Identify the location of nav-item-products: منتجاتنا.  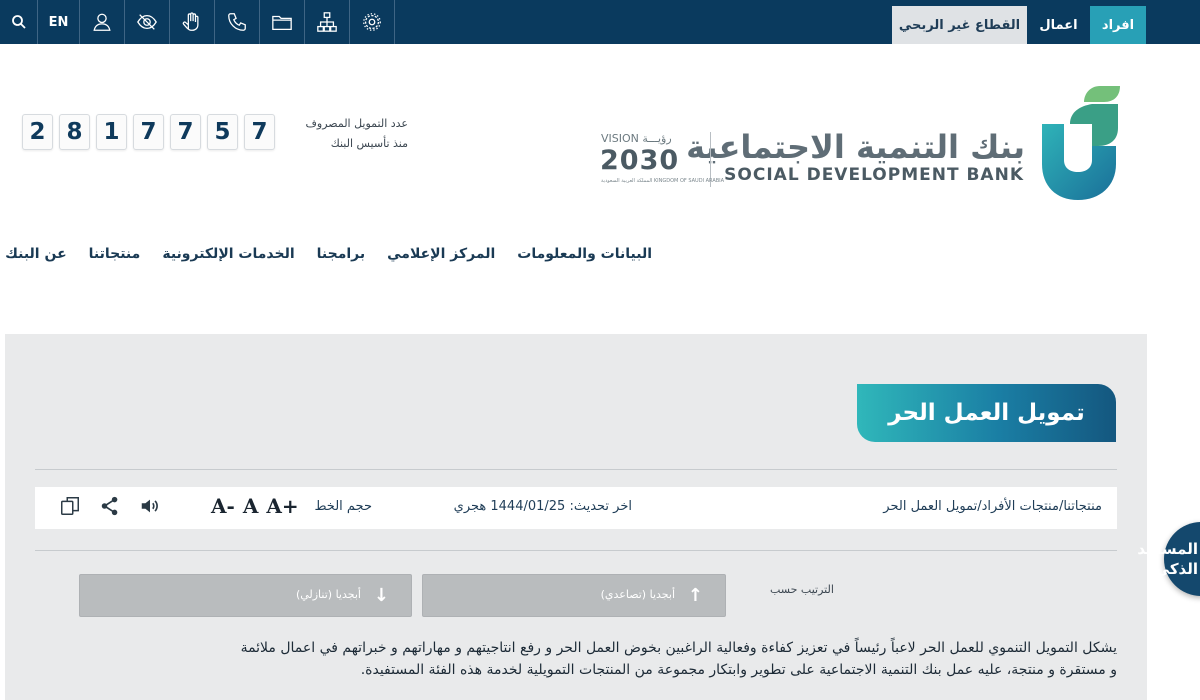
(115, 254).